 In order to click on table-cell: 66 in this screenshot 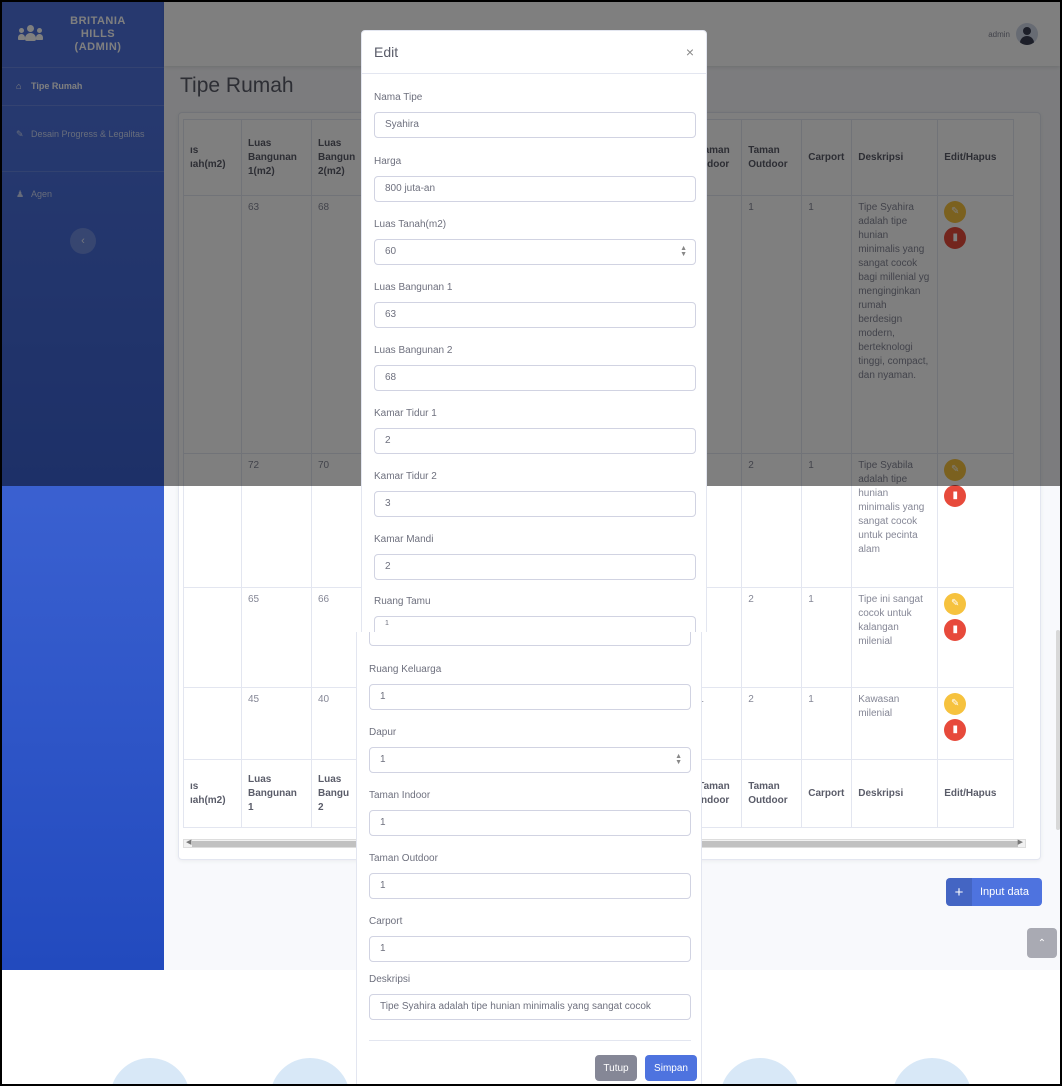, I will do `click(336, 637)`.